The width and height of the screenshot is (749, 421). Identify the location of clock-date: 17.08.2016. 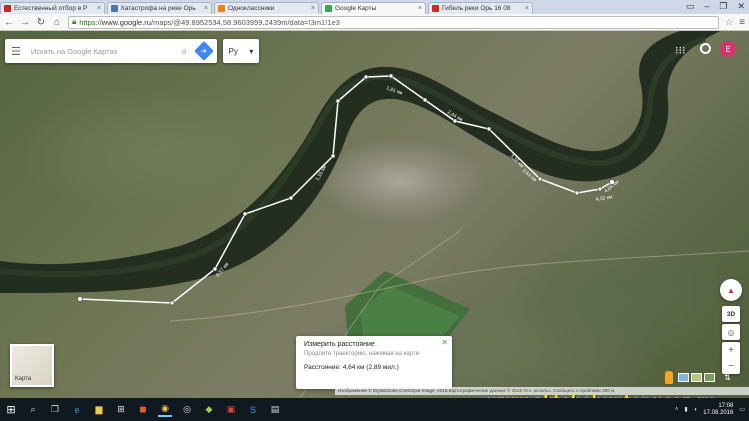
(718, 412).